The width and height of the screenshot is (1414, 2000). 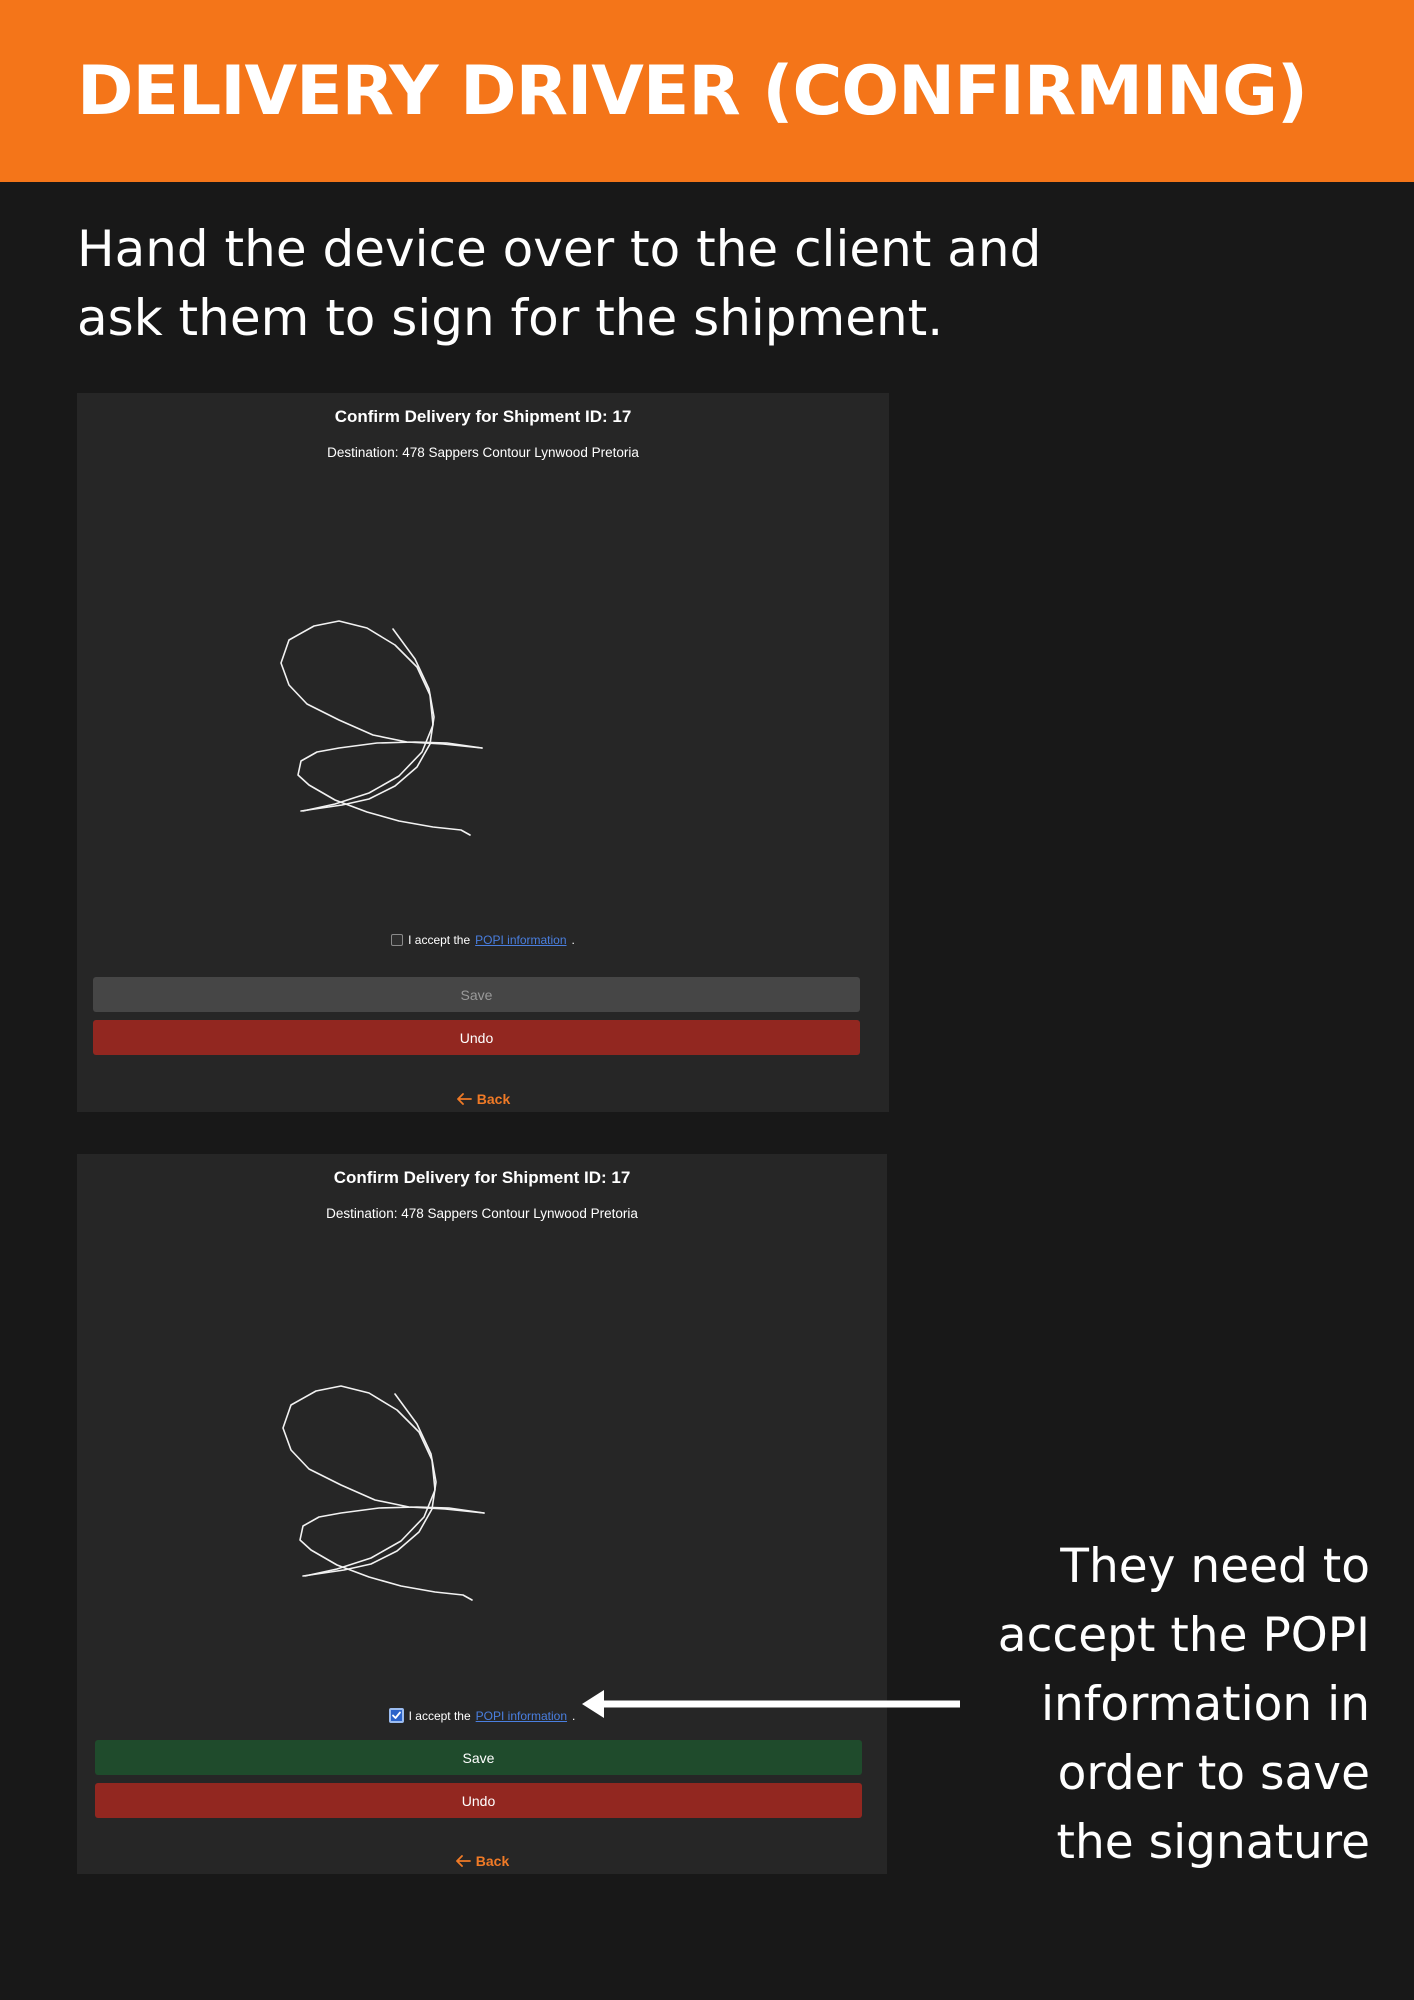 I want to click on page-title: DELIVERY DRIVER (CONFIRMING), so click(x=692, y=91).